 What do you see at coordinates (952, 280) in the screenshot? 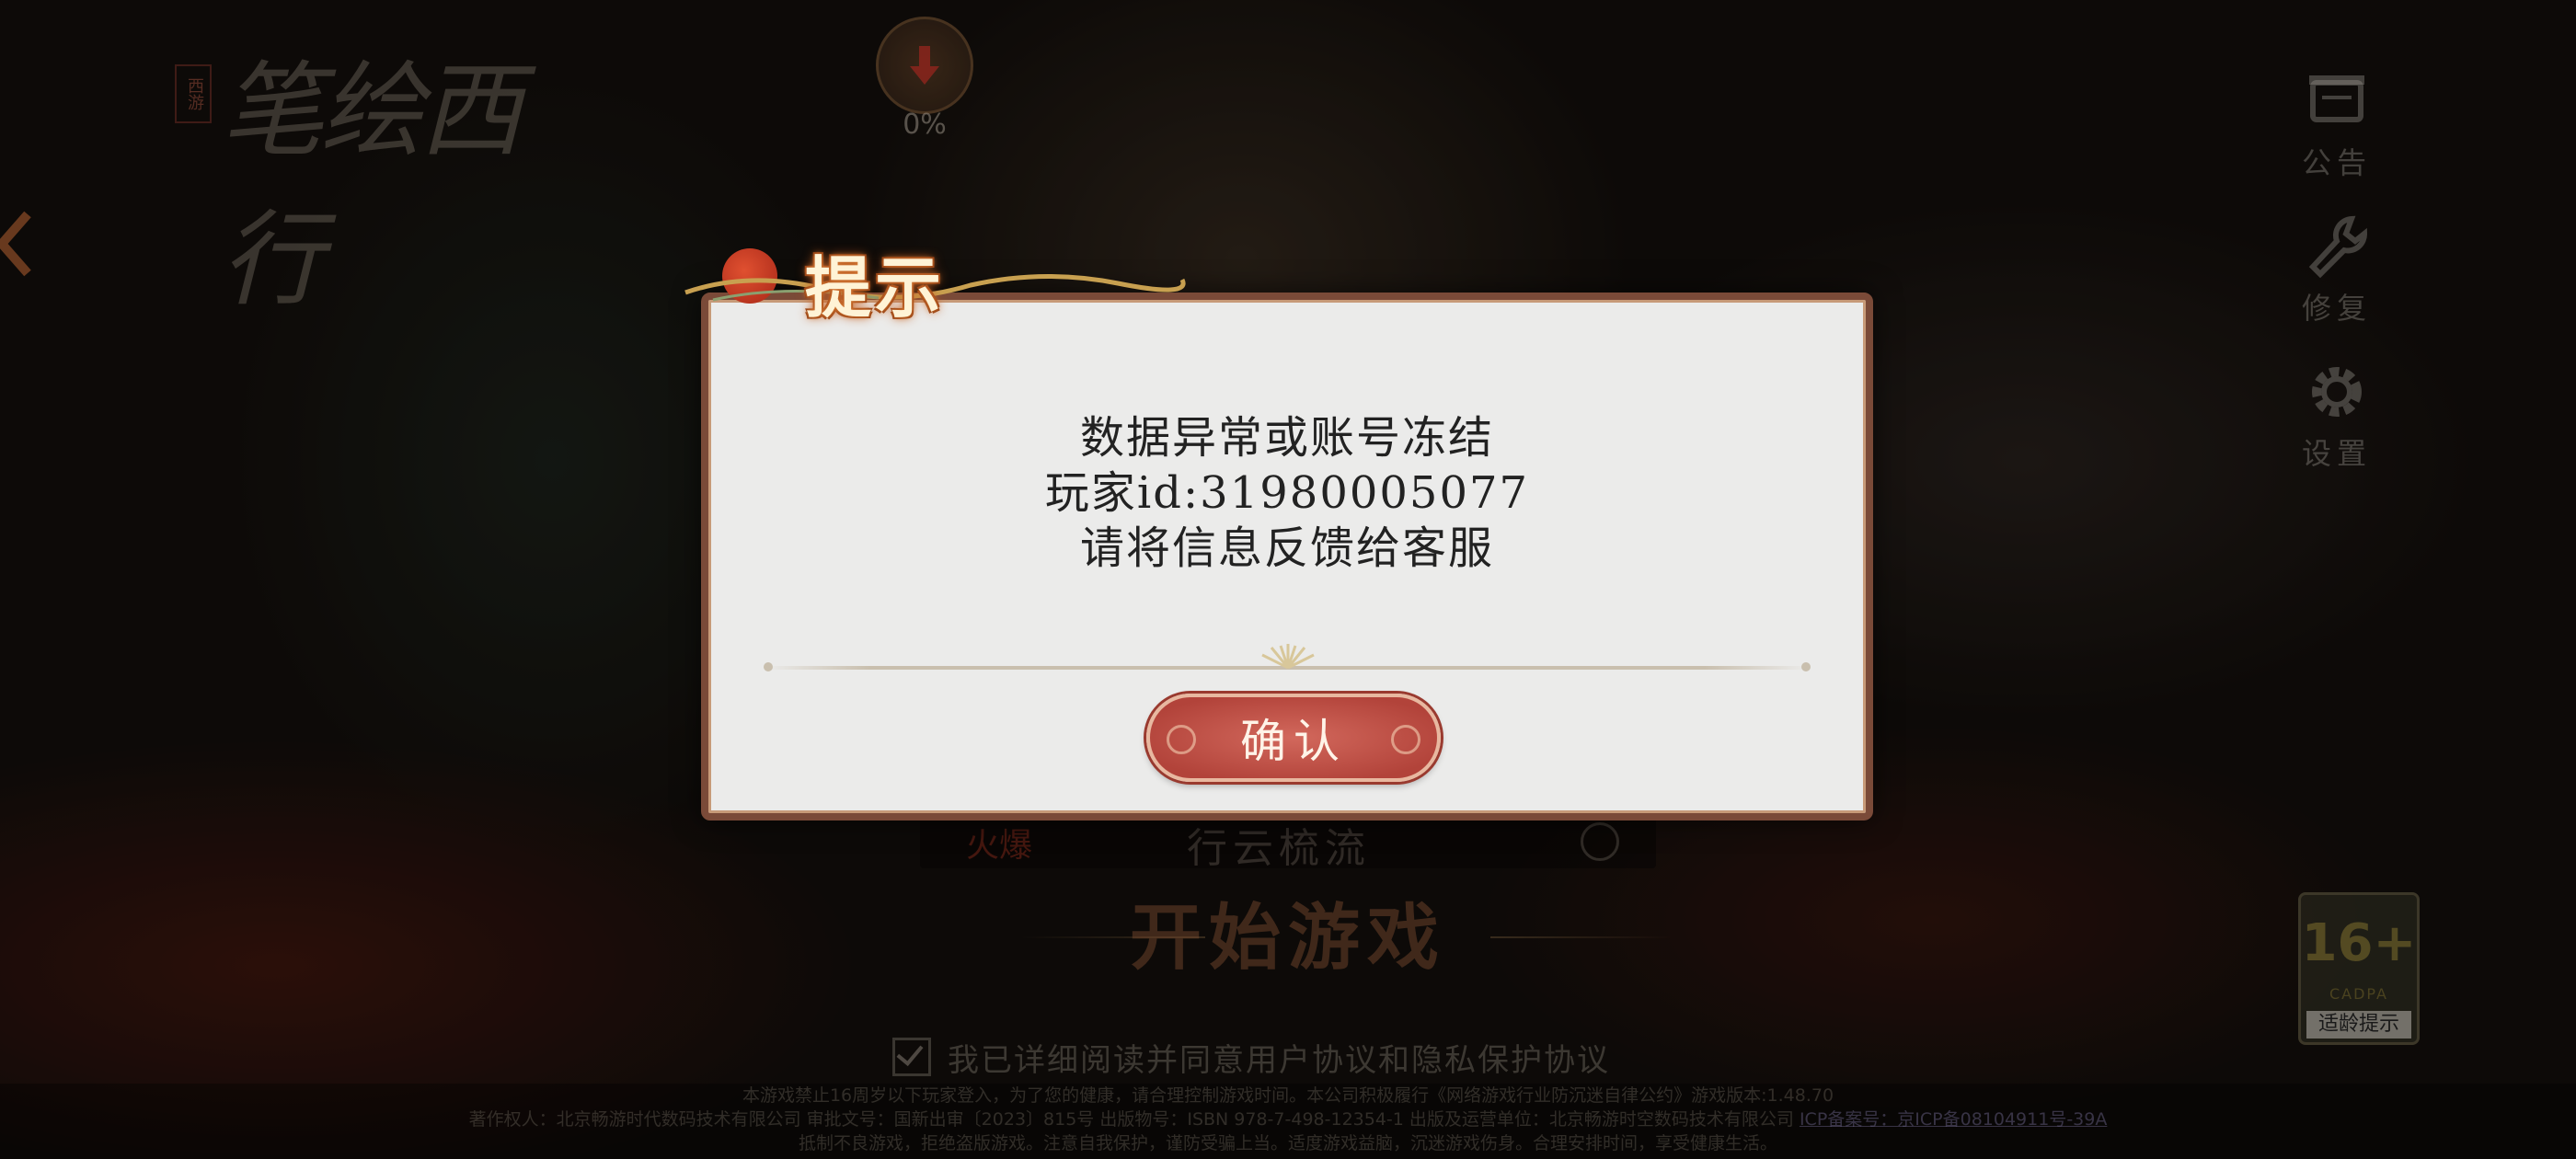
I see `dialog-title-banner: 提示` at bounding box center [952, 280].